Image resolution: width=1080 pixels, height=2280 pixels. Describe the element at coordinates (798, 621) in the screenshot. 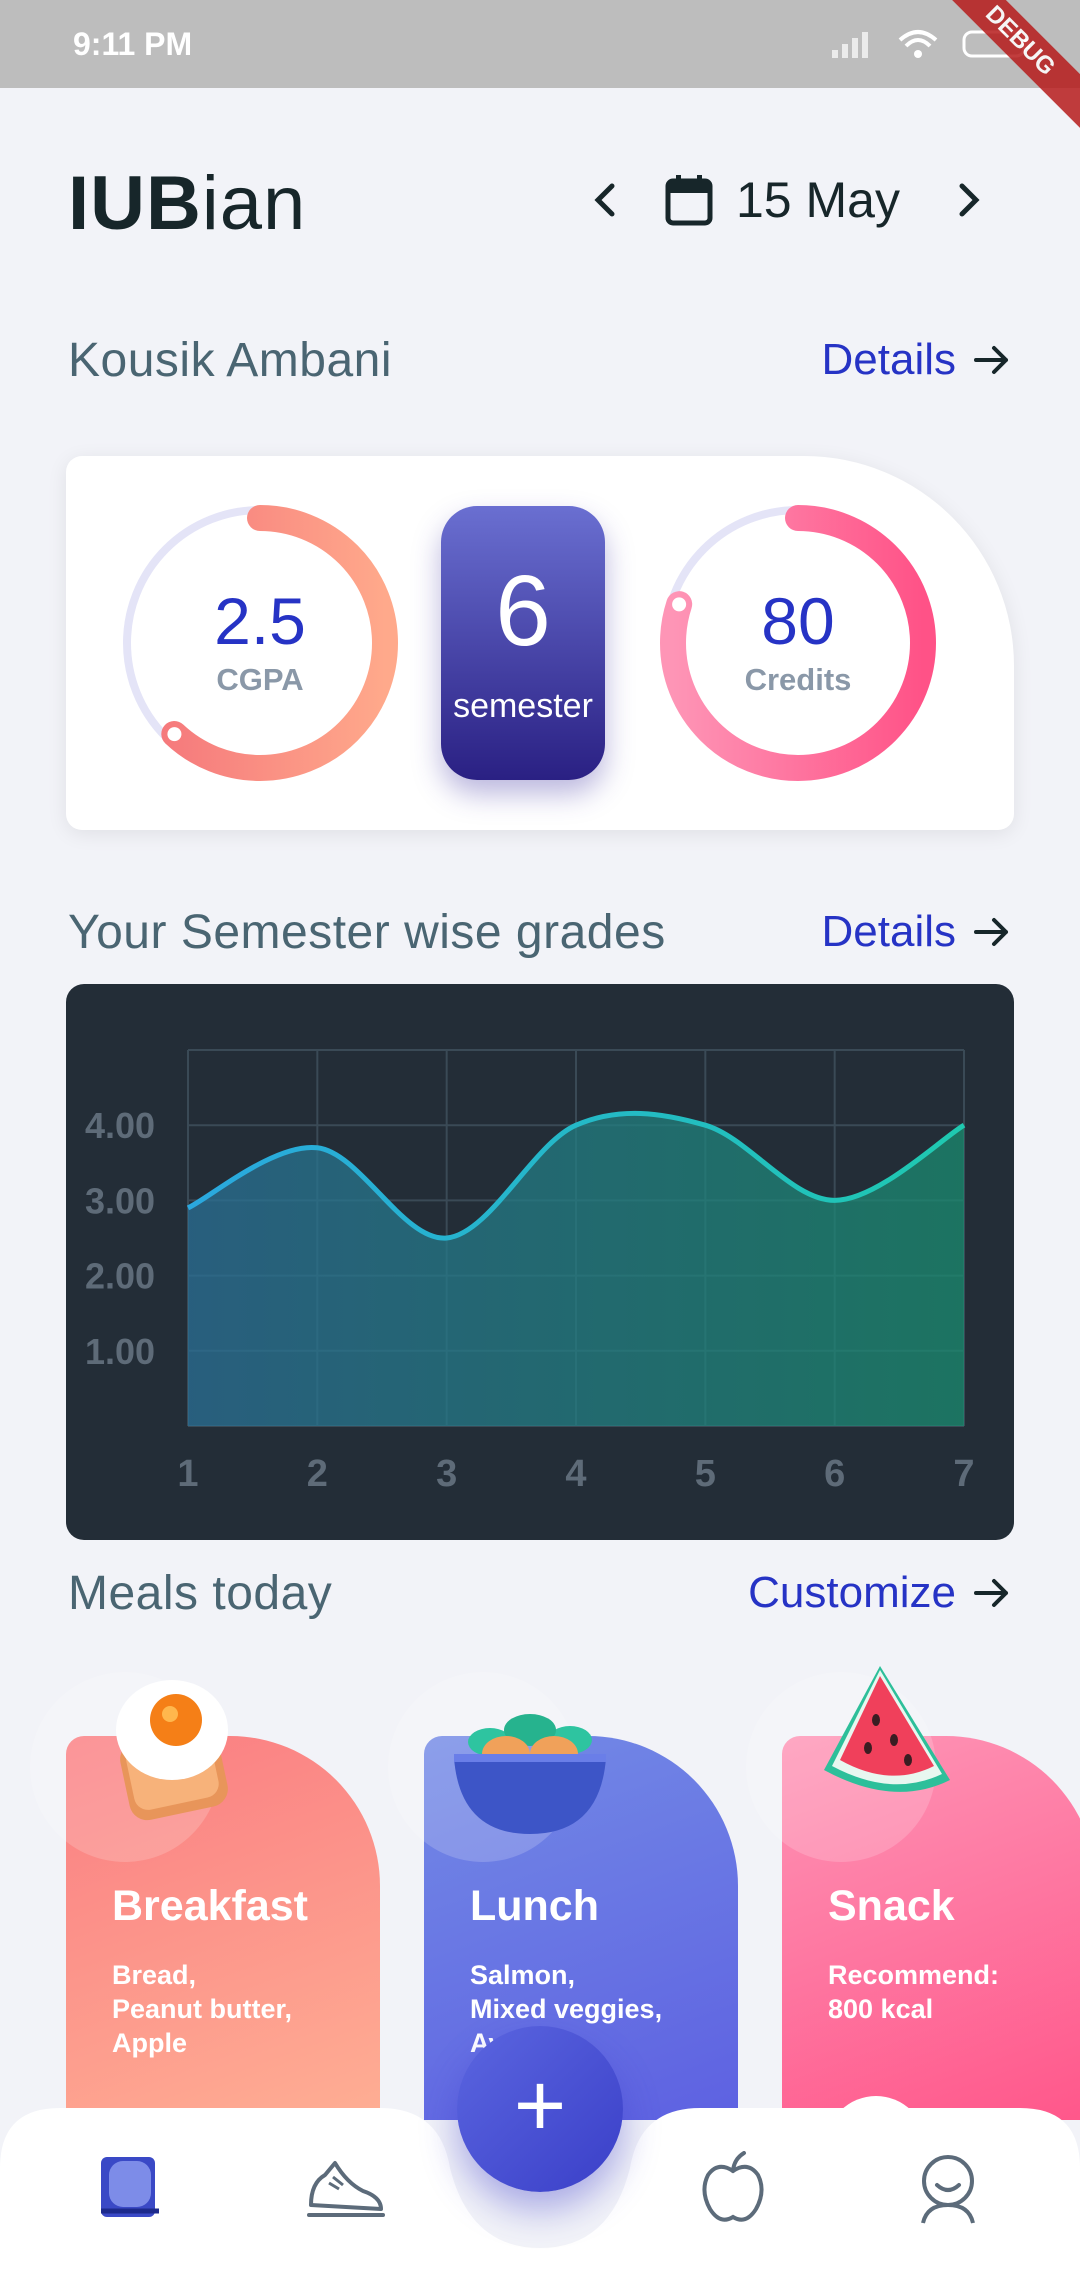

I see `credits-value: 80` at that location.